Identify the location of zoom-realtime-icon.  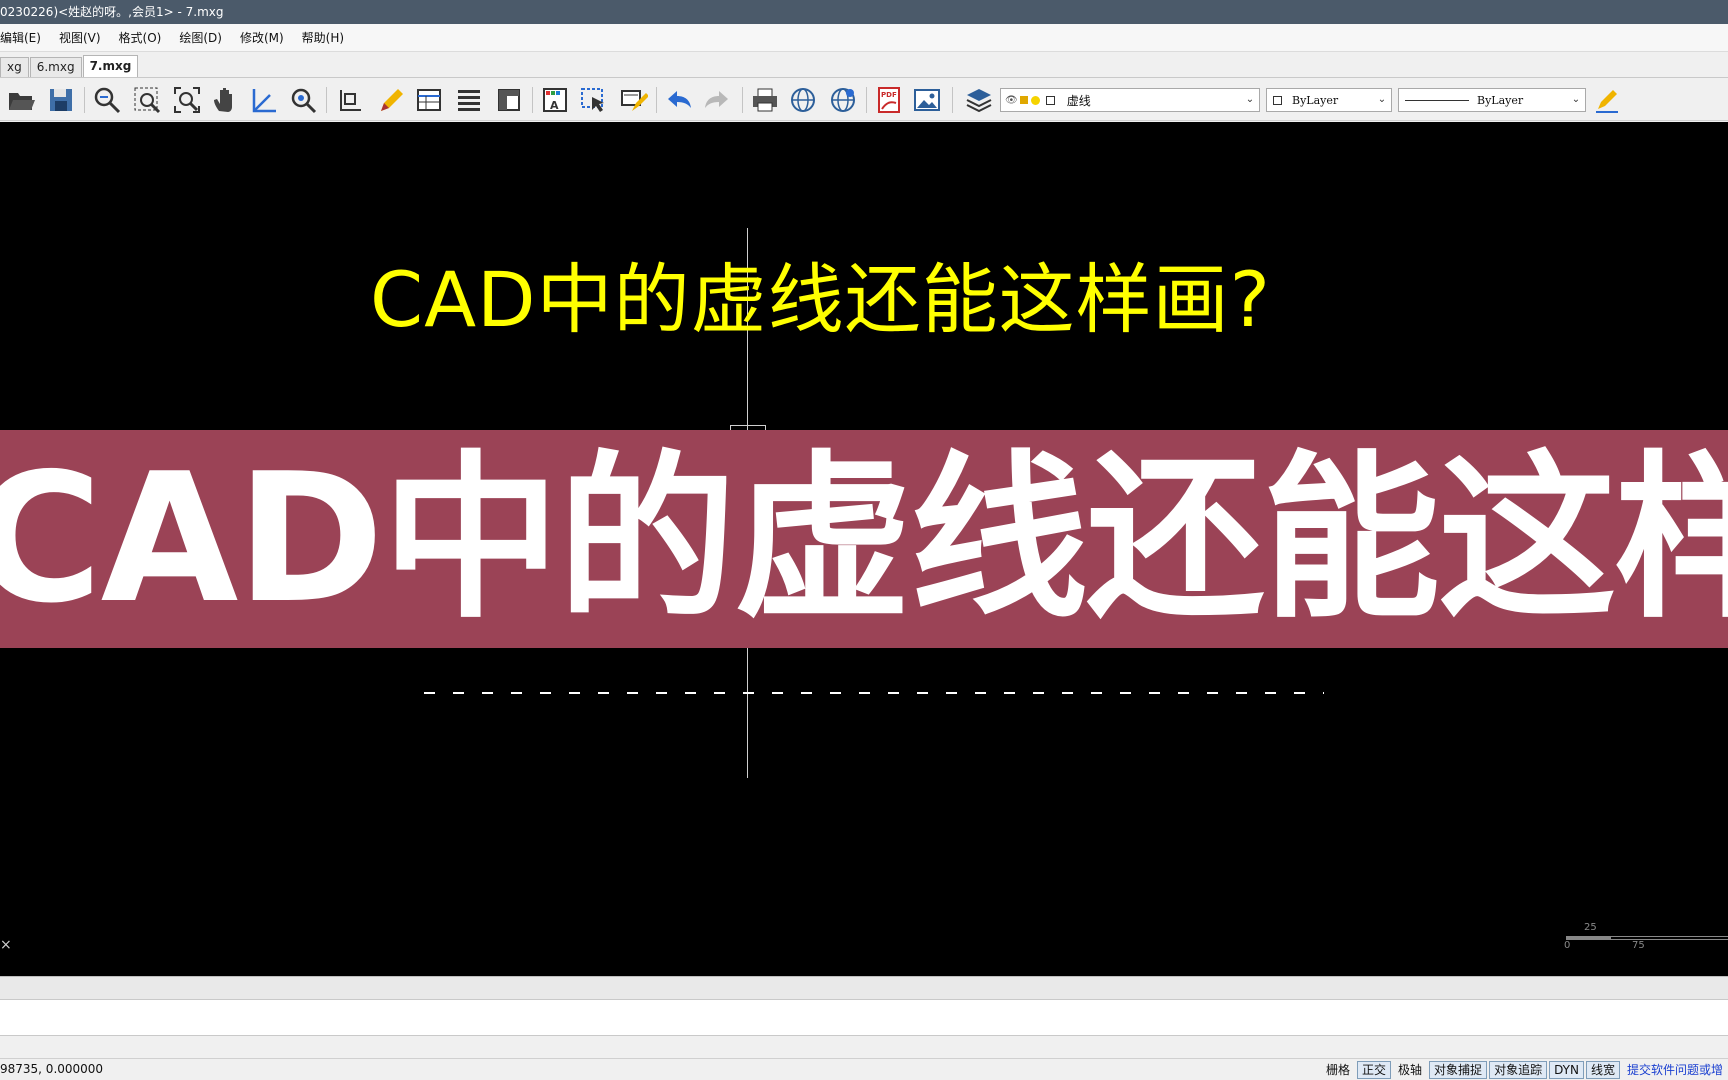
(107, 100).